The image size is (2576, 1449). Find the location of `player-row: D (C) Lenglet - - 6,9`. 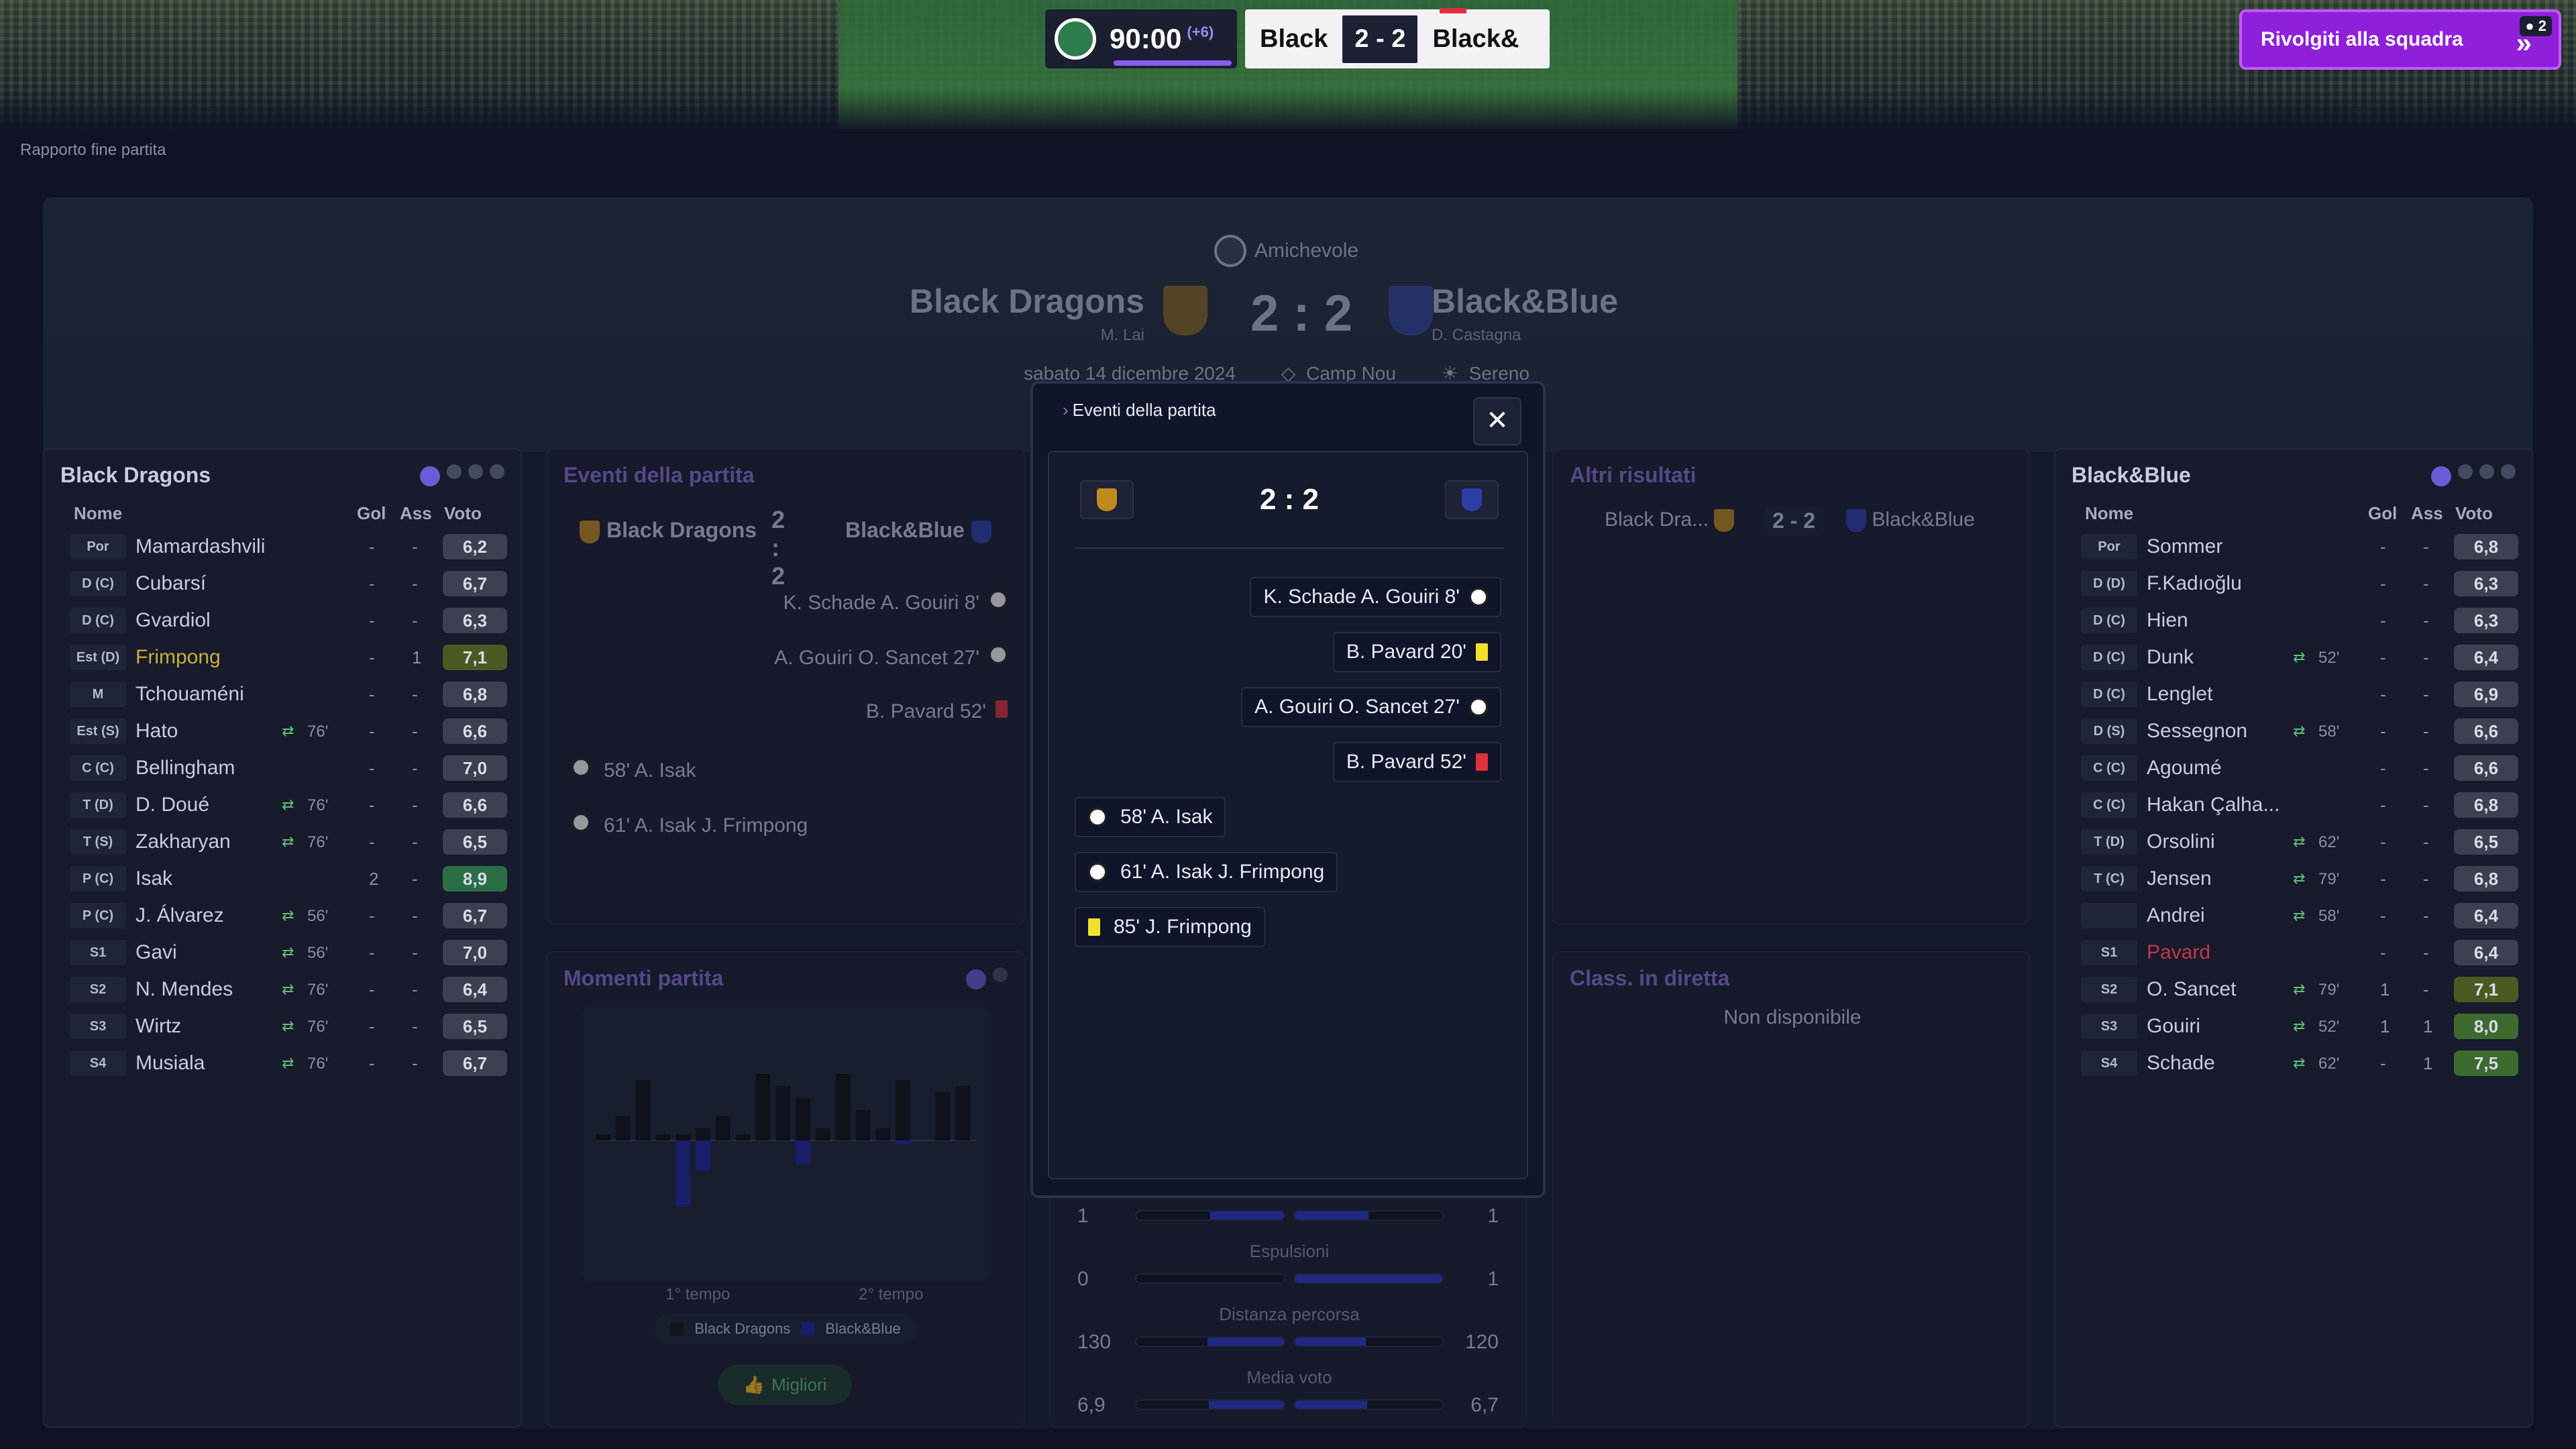

player-row: D (C) Lenglet - - 6,9 is located at coordinates (2294, 694).